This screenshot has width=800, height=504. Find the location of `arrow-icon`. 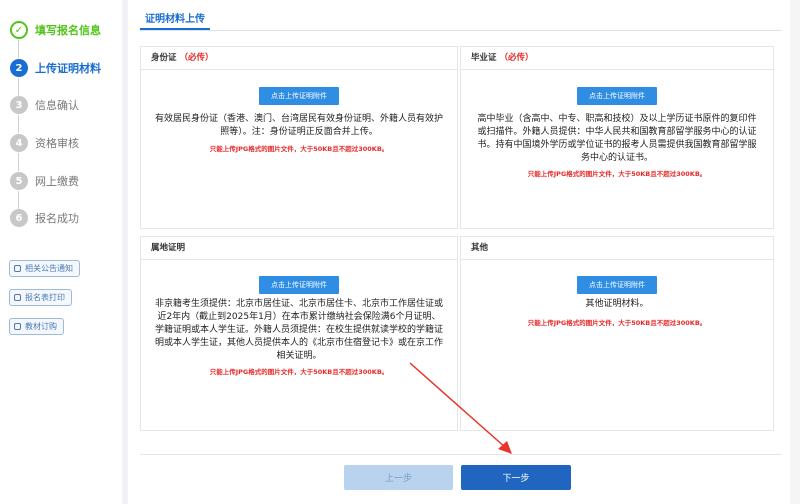

arrow-icon is located at coordinates (458, 405).